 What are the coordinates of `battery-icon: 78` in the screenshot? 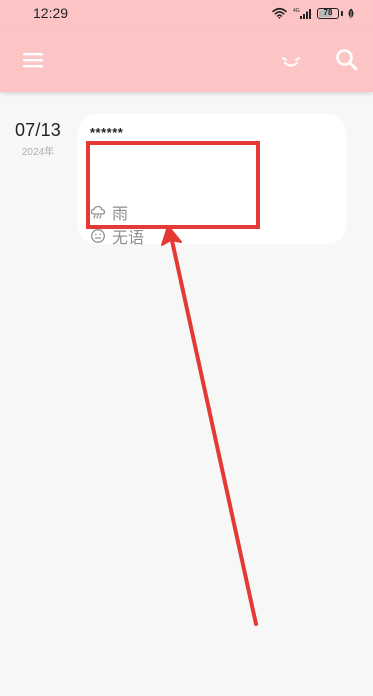 It's located at (328, 13).